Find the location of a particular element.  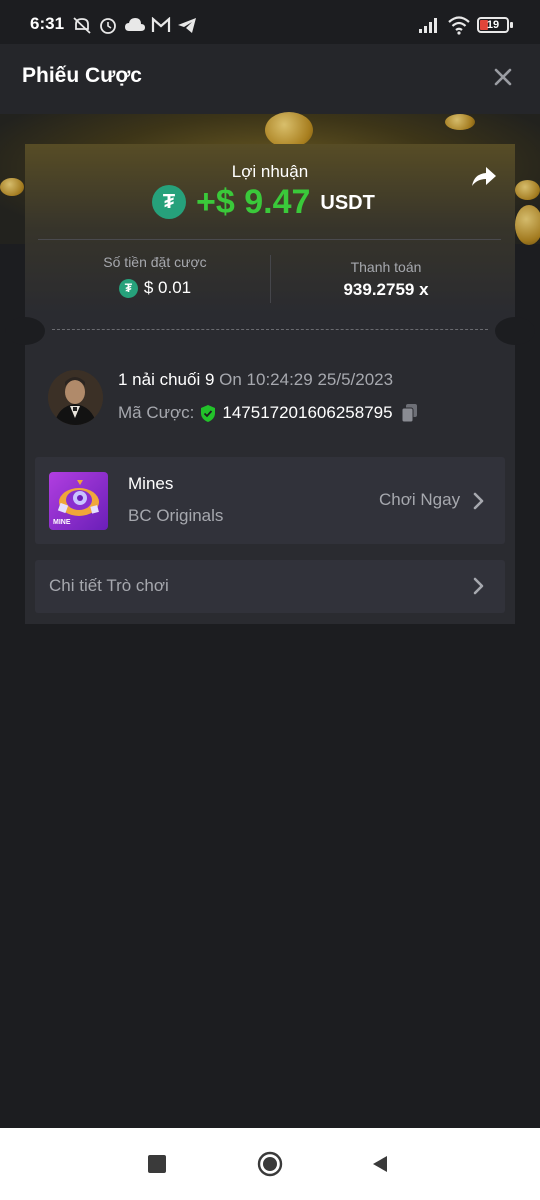

bet-id-line: Mã Cược: 147517201606258795 is located at coordinates (268, 413).